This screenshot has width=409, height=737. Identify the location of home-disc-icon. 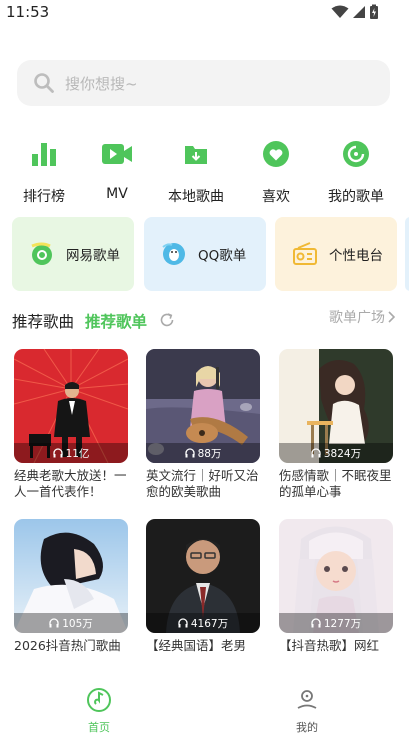
(99, 700).